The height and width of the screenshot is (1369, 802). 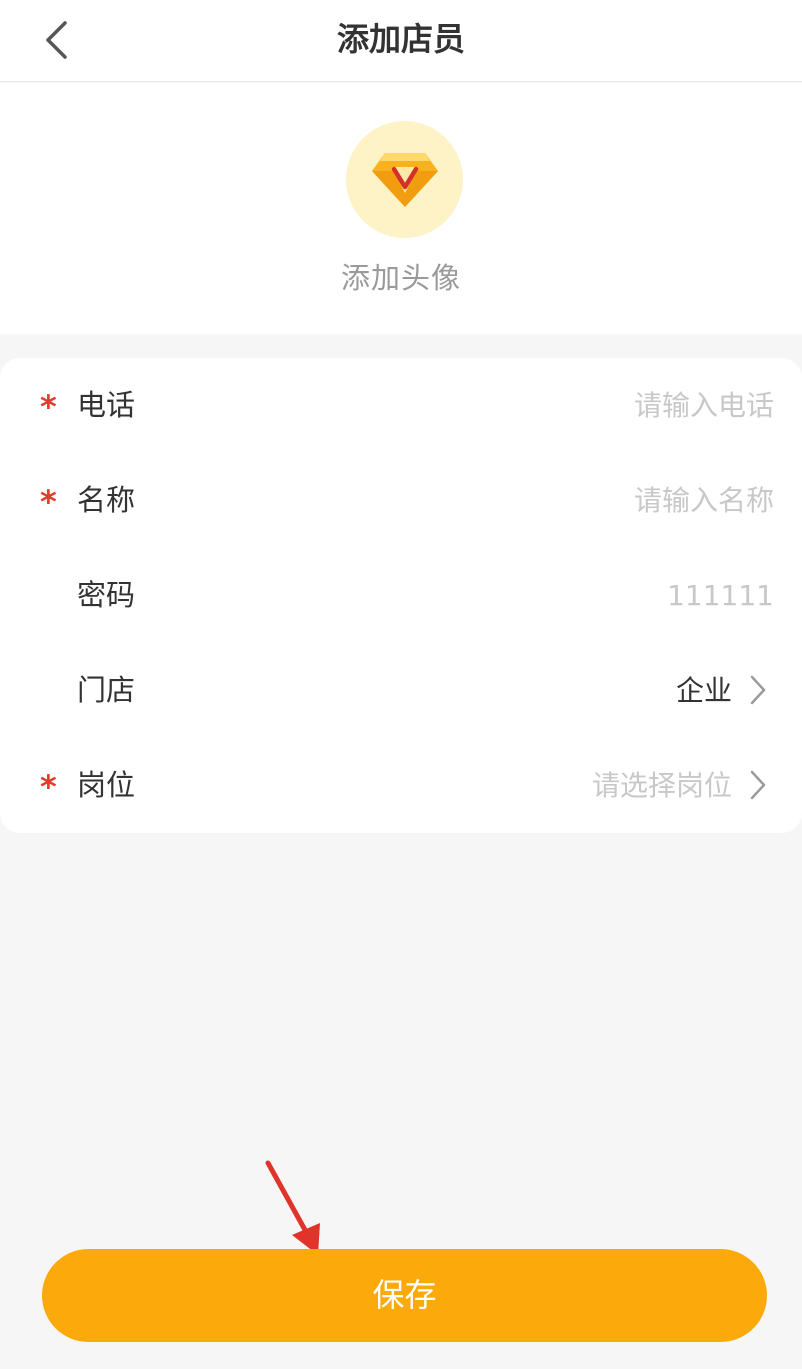 I want to click on store-label: 门店, so click(x=106, y=690).